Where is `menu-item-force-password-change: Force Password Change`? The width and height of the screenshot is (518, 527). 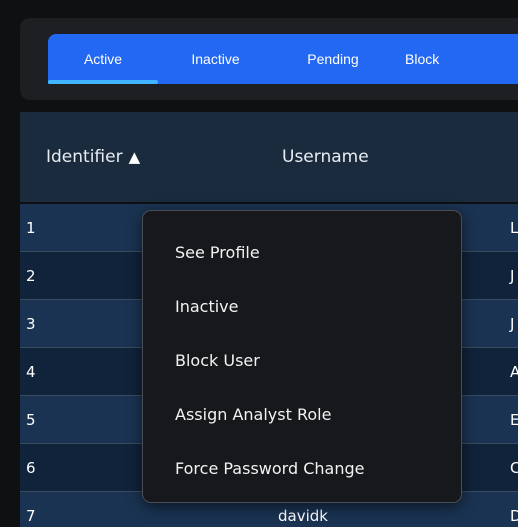
menu-item-force-password-change: Force Password Change is located at coordinates (302, 468).